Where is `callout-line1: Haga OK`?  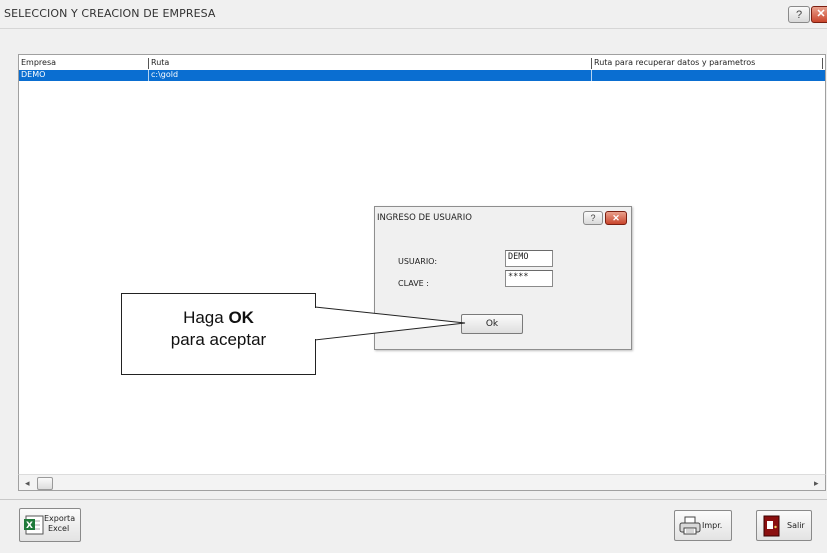
callout-line1: Haga OK is located at coordinates (218, 318).